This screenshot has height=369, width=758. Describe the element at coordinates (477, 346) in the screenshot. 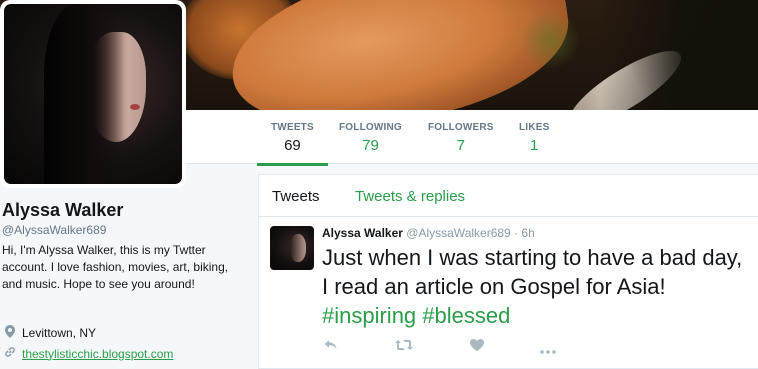

I see `heart-icon` at that location.